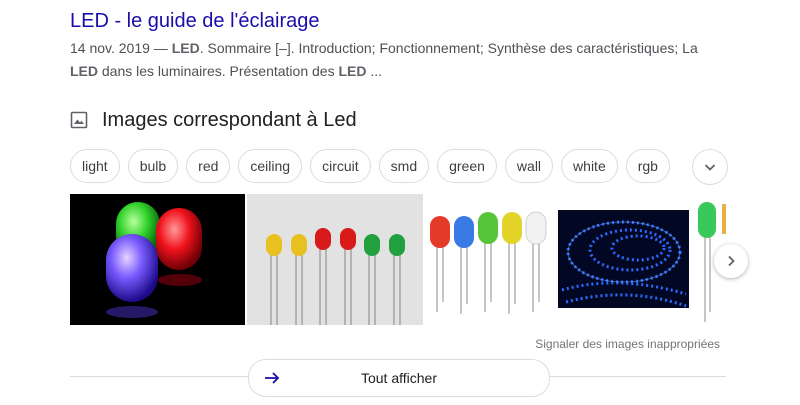  What do you see at coordinates (229, 119) in the screenshot?
I see `images-section-title: Images correspondant à Led` at bounding box center [229, 119].